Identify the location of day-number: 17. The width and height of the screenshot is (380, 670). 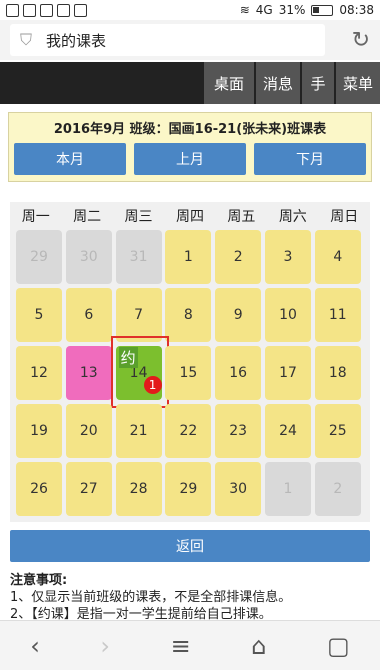
(288, 373).